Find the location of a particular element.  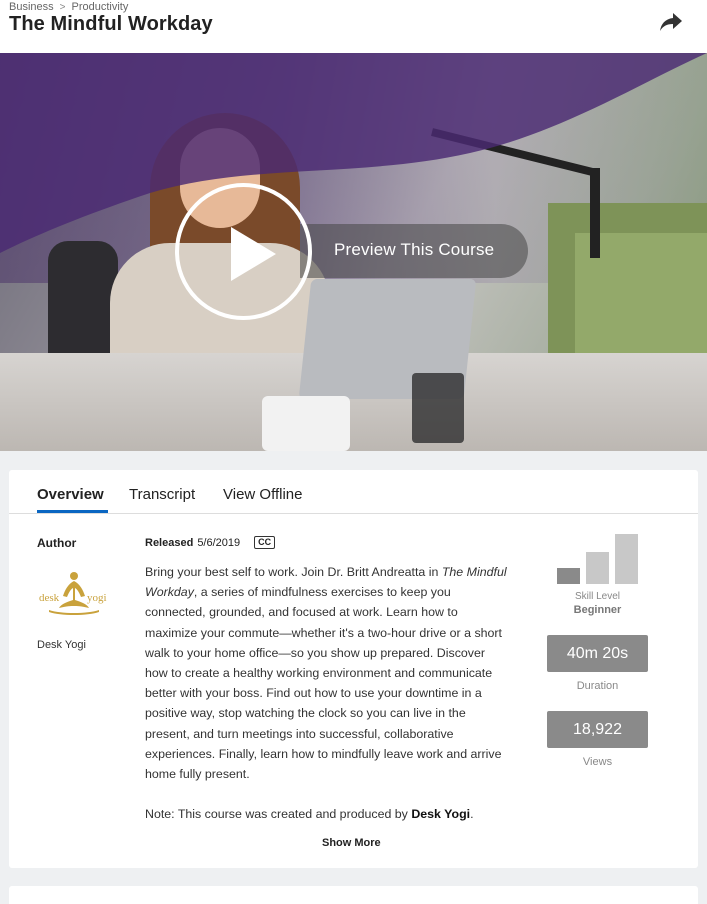

release-info: Released 5/6/2019 CC is located at coordinates (210, 542).